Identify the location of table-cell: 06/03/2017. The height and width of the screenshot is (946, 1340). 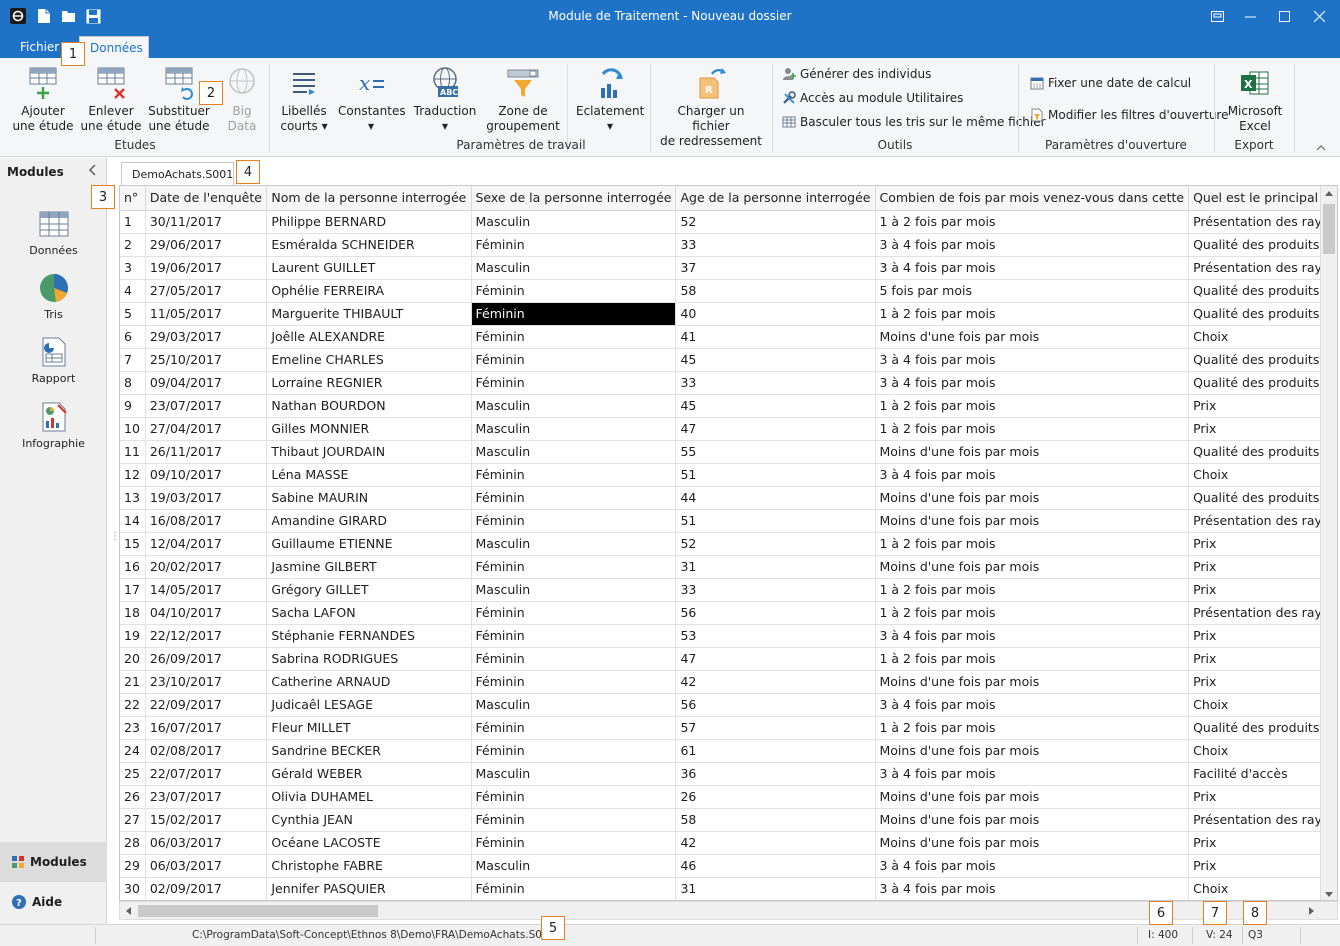
(206, 843).